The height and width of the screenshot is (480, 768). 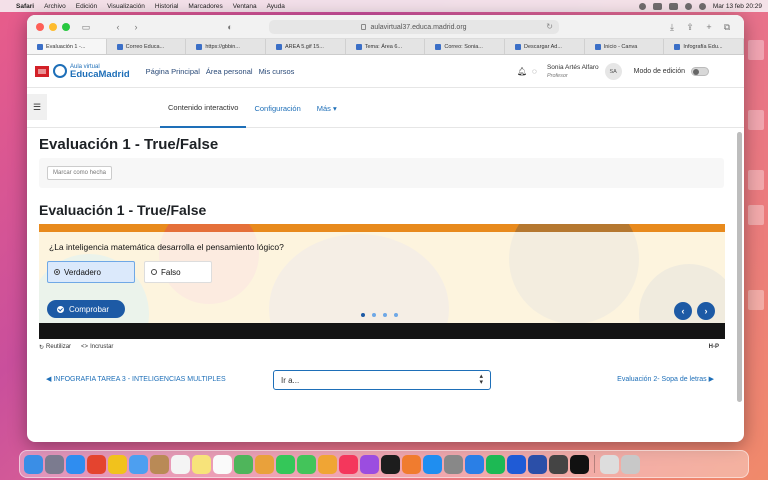 What do you see at coordinates (118, 27) in the screenshot?
I see `back-icon: ‹` at bounding box center [118, 27].